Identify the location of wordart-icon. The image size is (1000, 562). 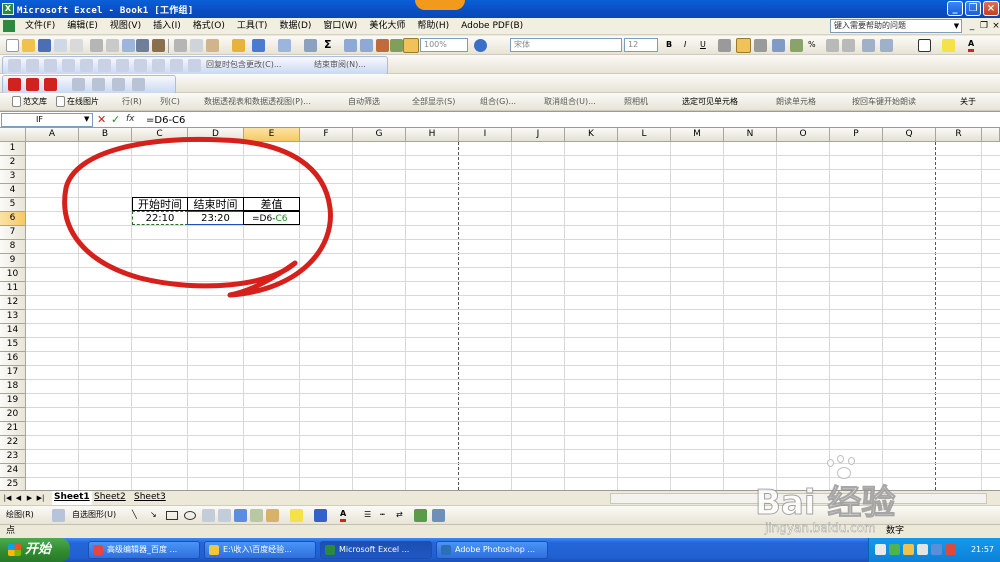
(240, 515).